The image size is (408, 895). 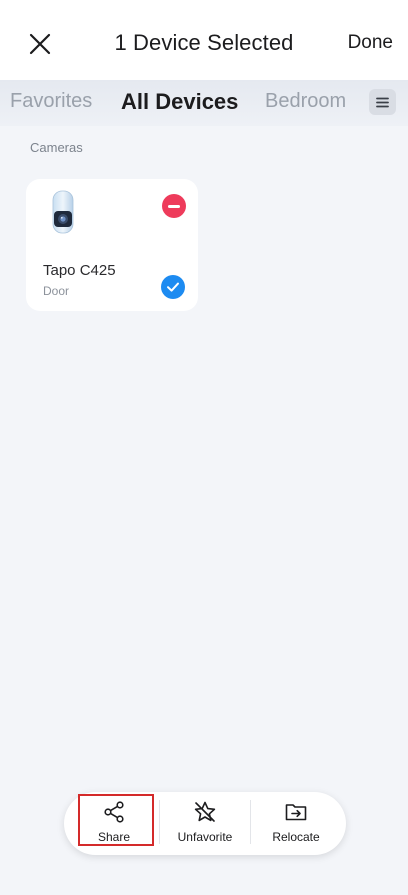 I want to click on minus-icon, so click(x=174, y=206).